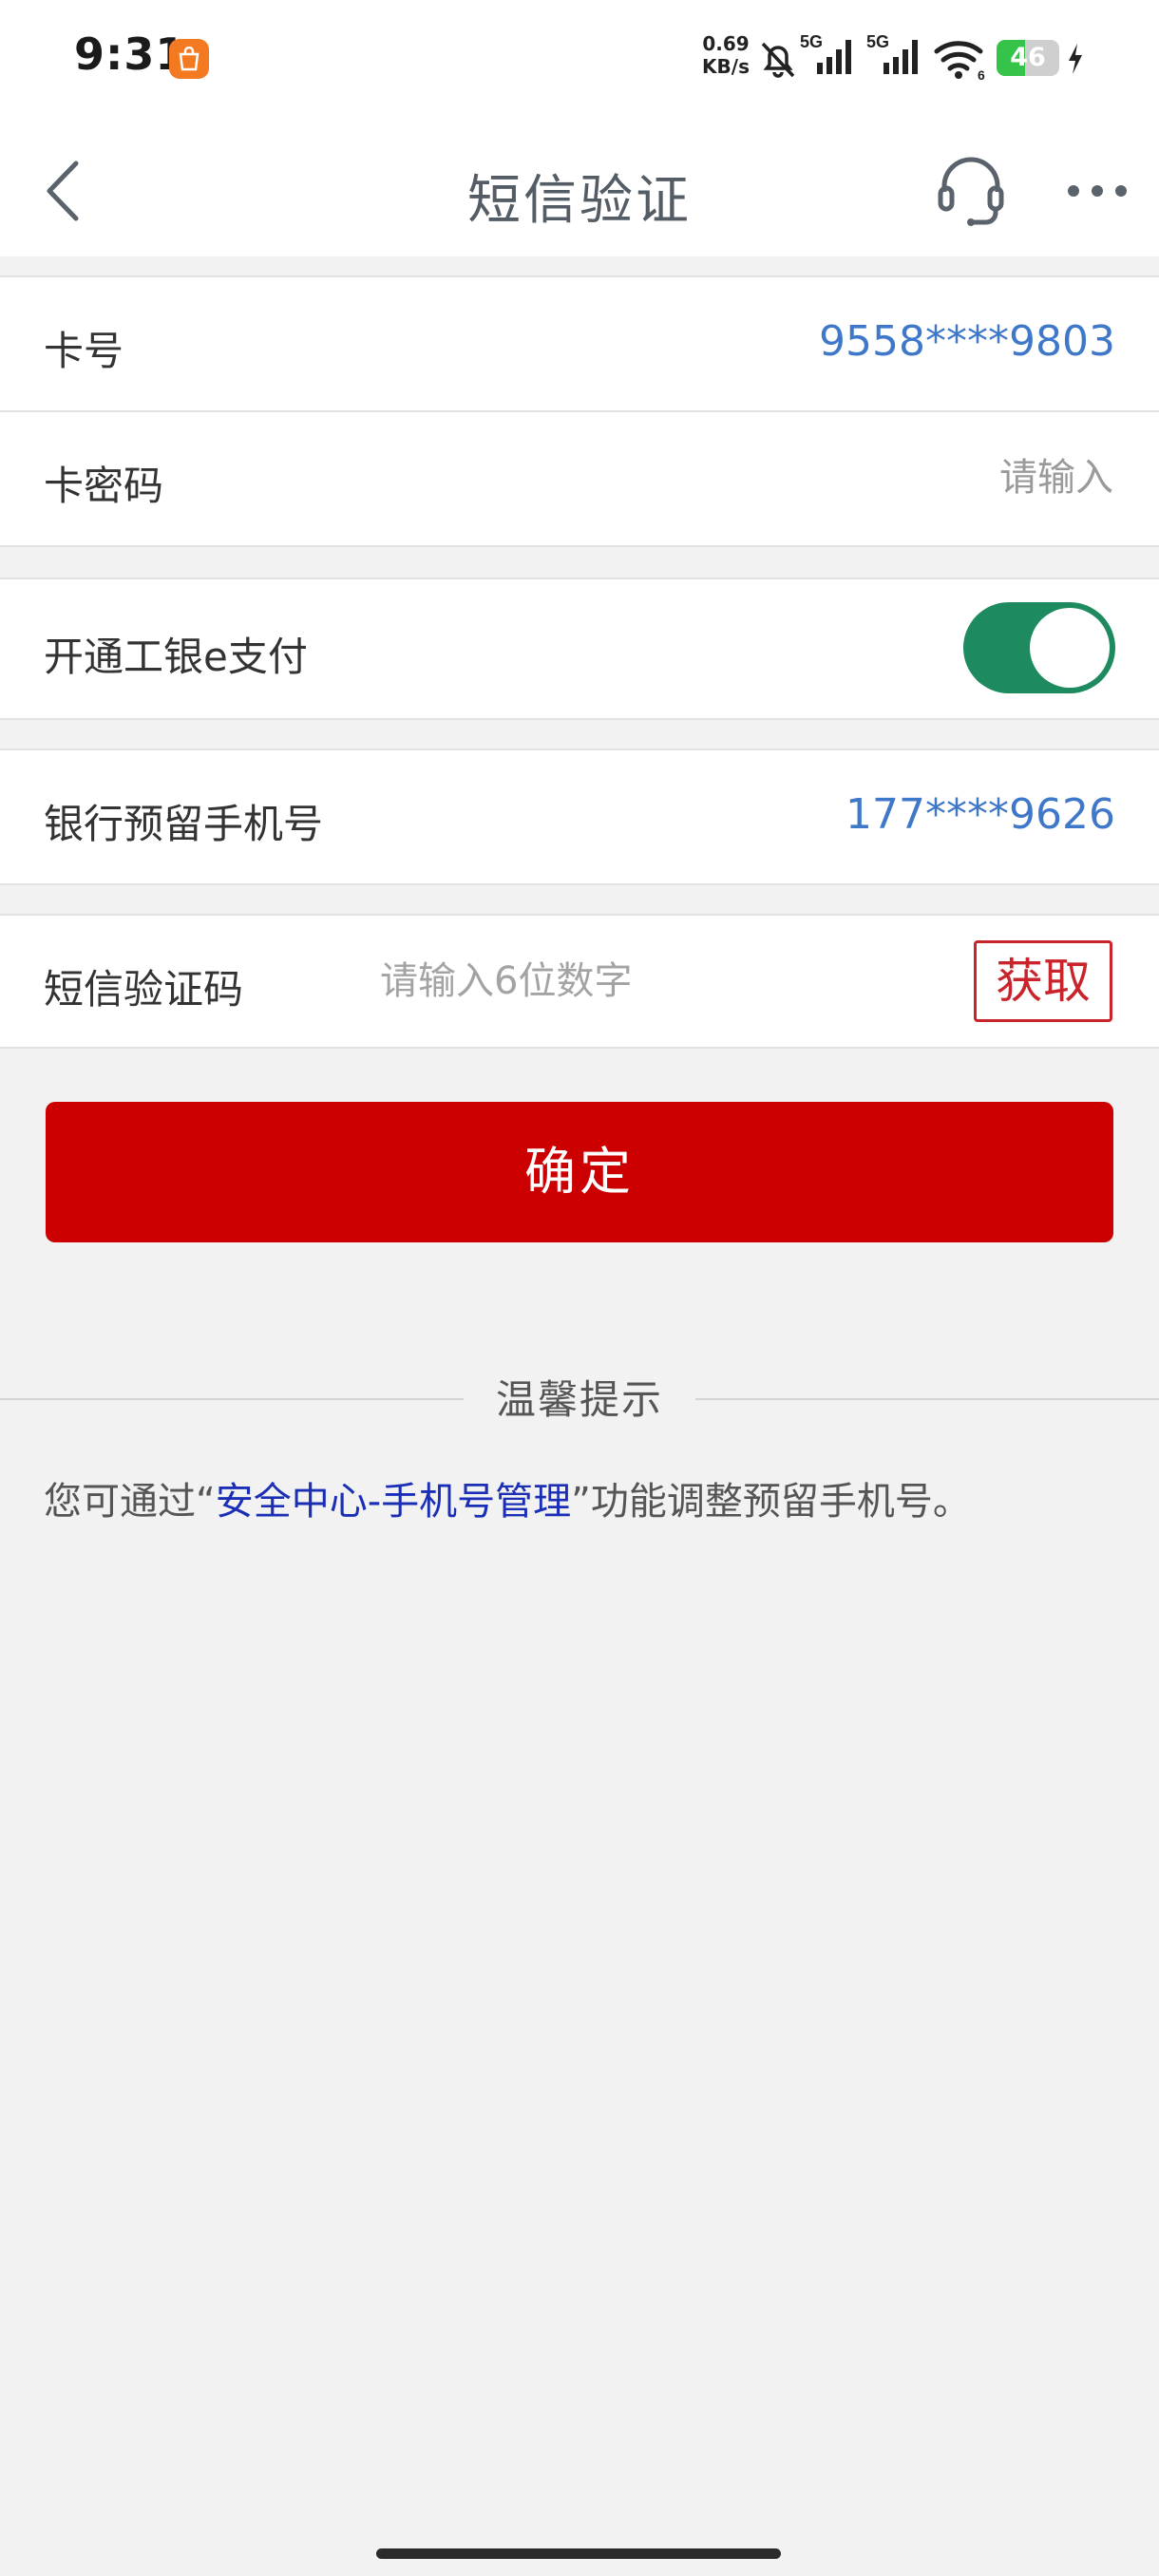 The height and width of the screenshot is (2576, 1159). Describe the element at coordinates (967, 341) in the screenshot. I see `card-number-value: 9558****9803` at that location.